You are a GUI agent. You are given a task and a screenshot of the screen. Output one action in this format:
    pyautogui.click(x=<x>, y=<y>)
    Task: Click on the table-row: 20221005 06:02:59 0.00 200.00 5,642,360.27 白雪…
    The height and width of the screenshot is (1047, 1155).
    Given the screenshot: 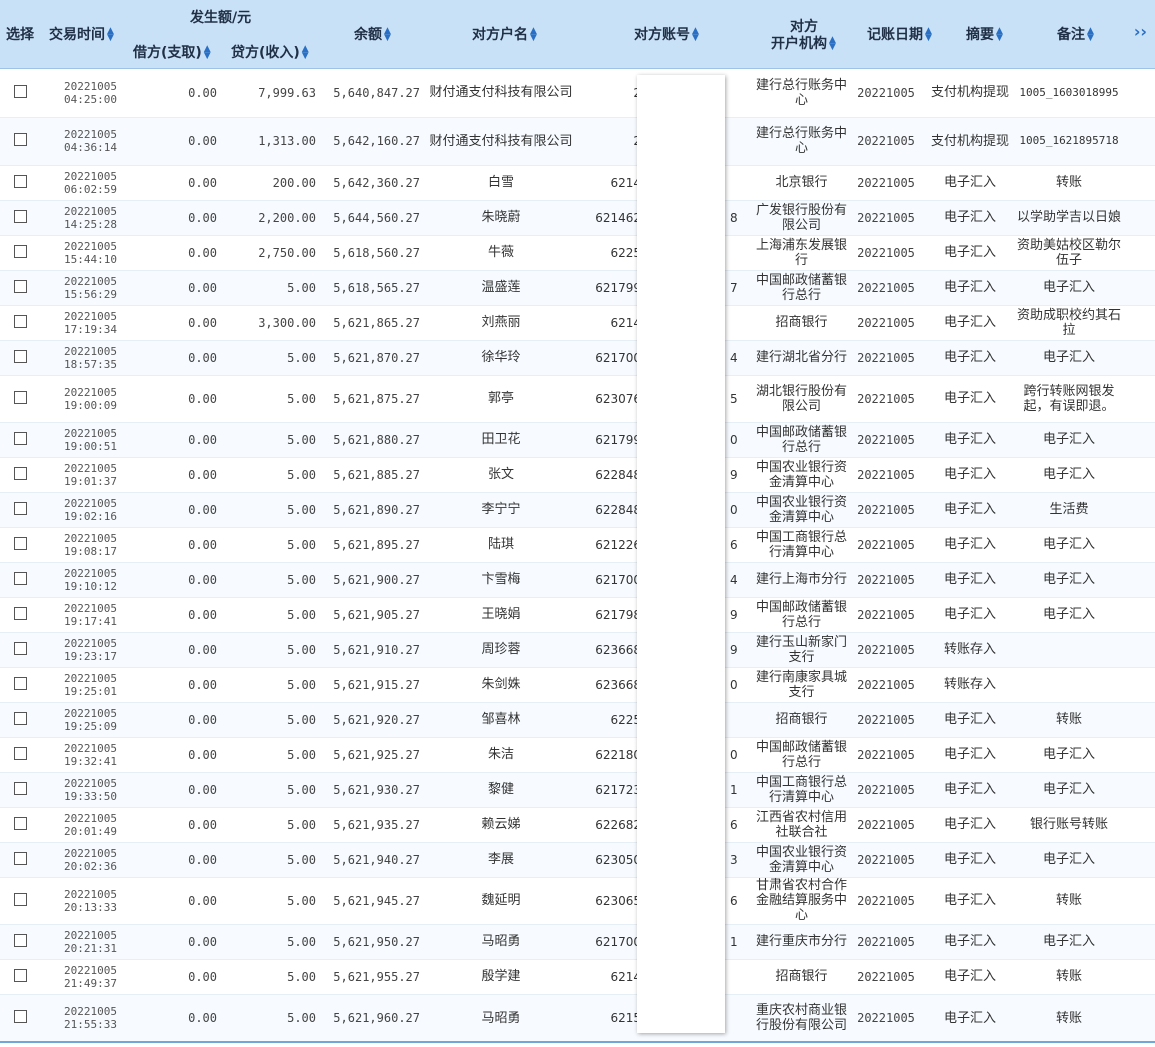 What is the action you would take?
    pyautogui.click(x=577, y=182)
    